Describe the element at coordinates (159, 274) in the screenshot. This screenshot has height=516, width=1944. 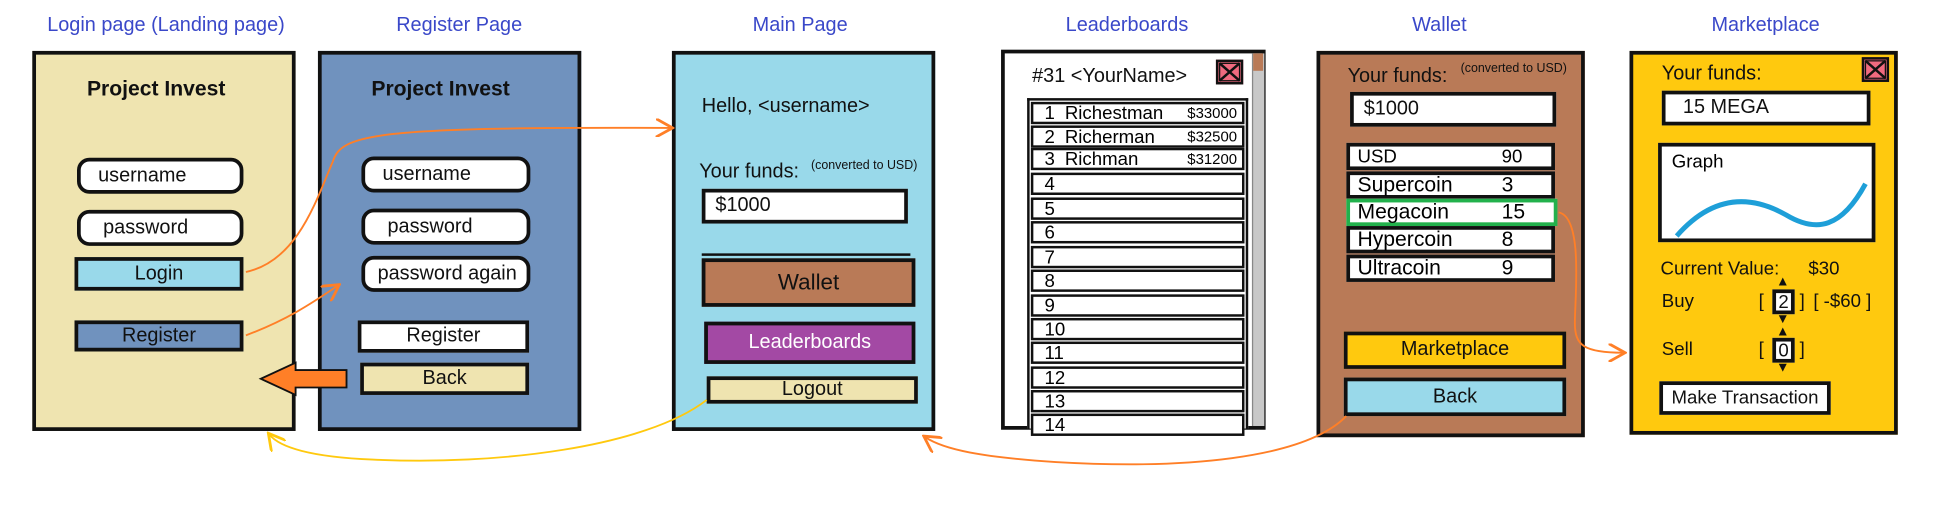
I see `login-button: Login` at that location.